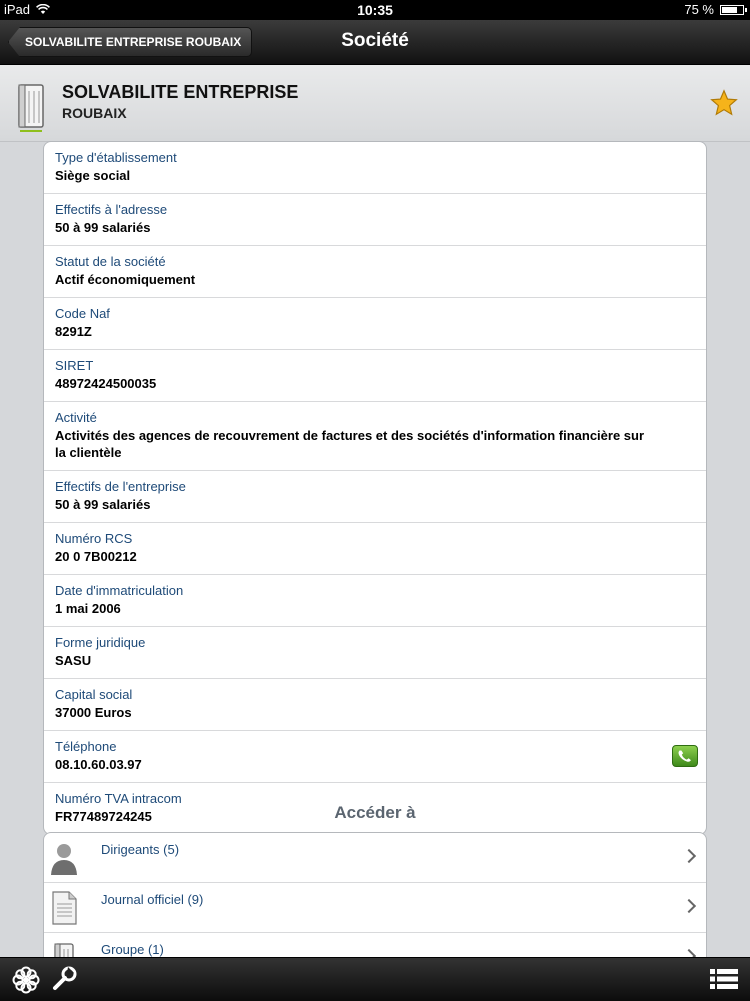 The image size is (750, 1001). I want to click on page-title: Société, so click(375, 40).